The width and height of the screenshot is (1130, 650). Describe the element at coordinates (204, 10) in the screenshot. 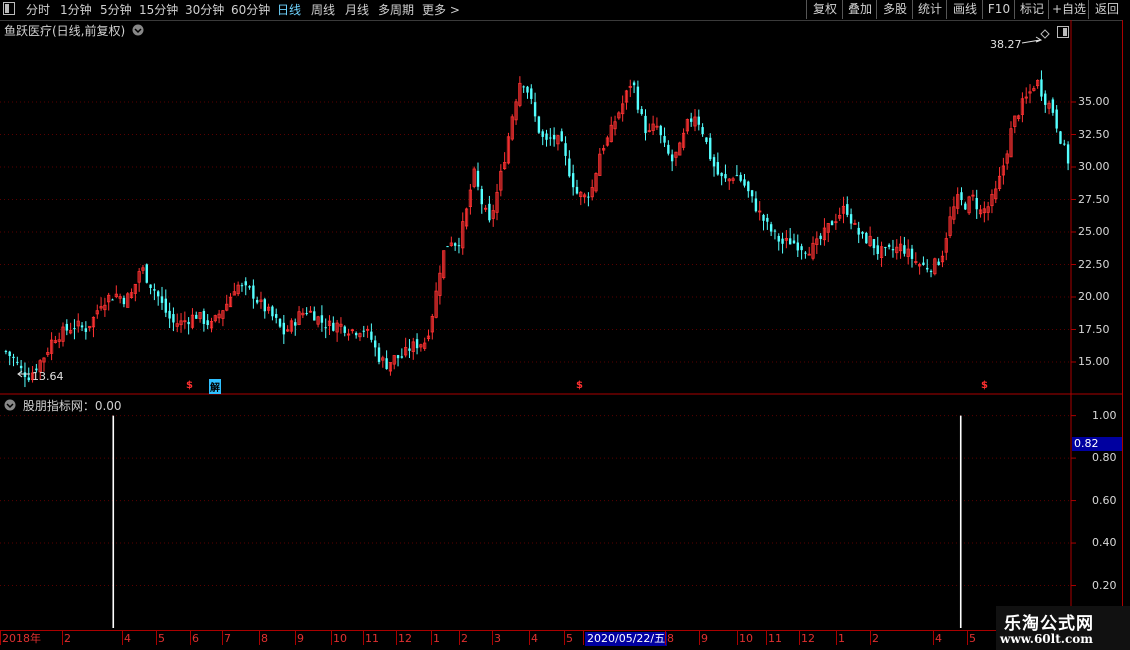

I see `period-tab-30min: 30分钟` at that location.